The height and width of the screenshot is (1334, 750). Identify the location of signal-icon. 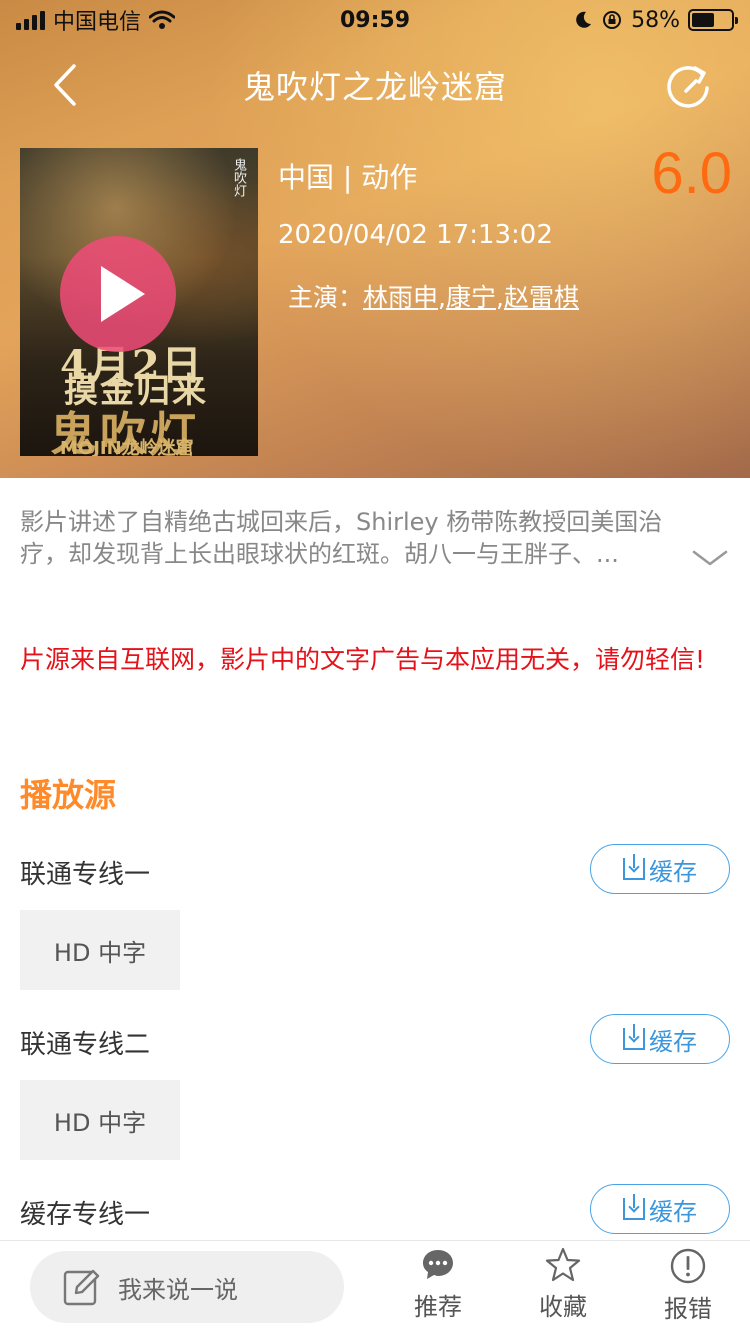
(30, 20).